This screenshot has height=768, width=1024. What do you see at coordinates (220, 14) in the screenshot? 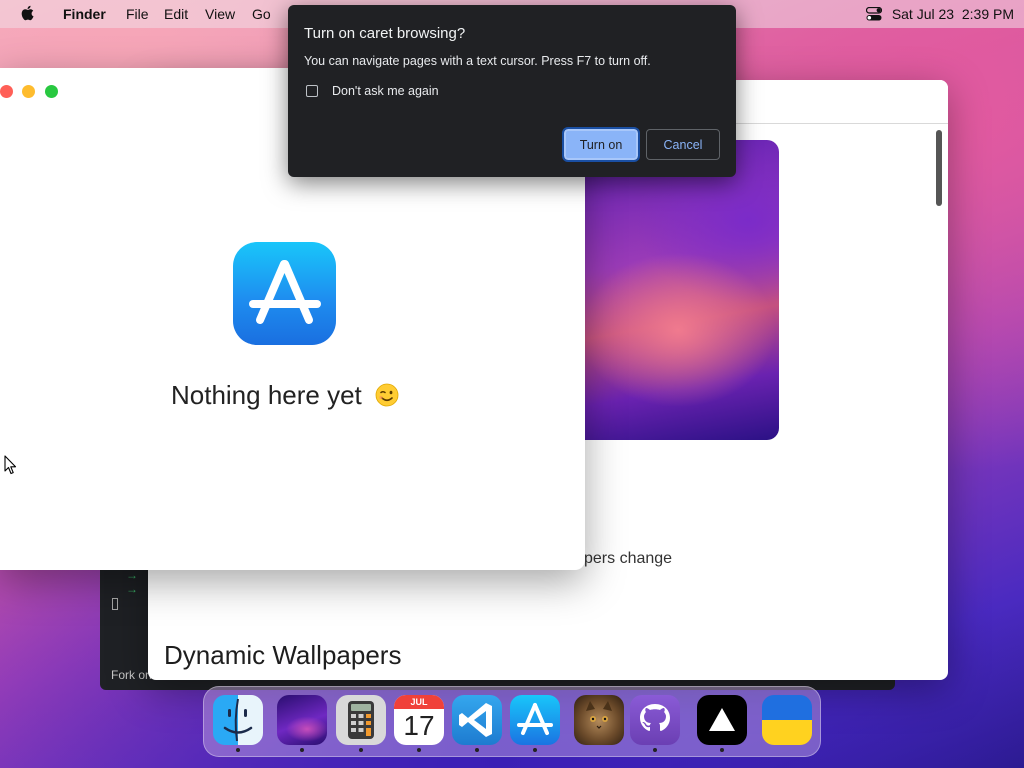
I see `menu-view: View` at bounding box center [220, 14].